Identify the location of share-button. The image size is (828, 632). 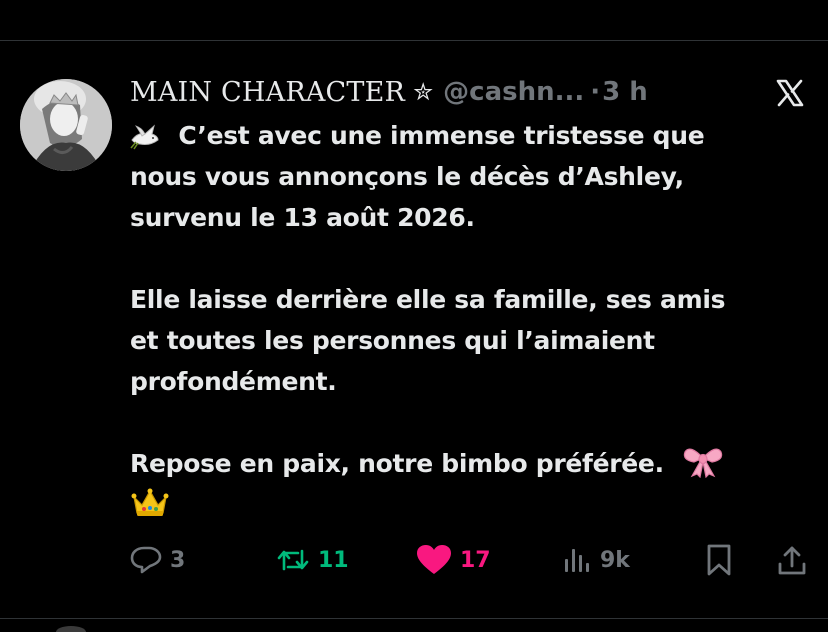
(792, 560).